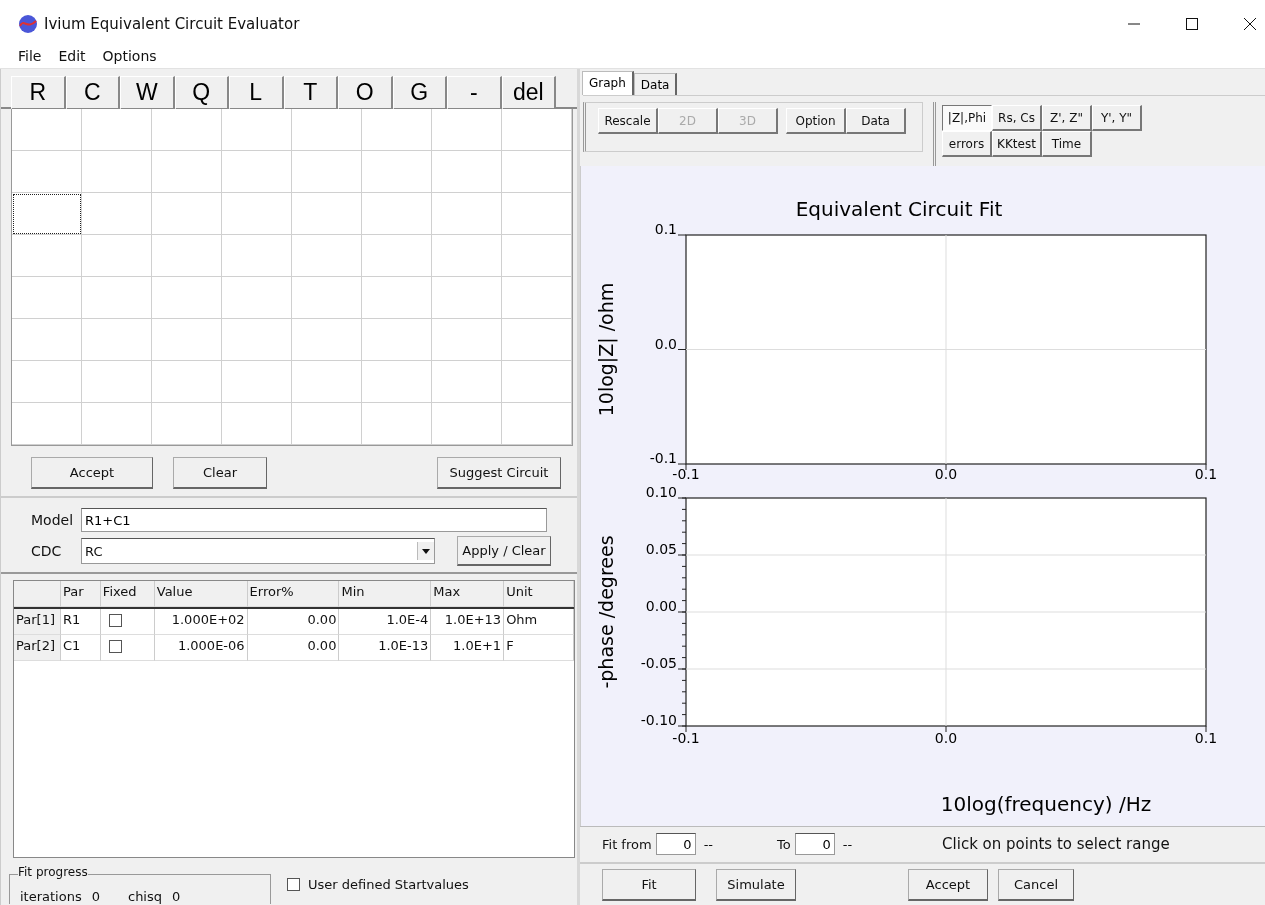  Describe the element at coordinates (419, 93) in the screenshot. I see `element-button: G` at that location.